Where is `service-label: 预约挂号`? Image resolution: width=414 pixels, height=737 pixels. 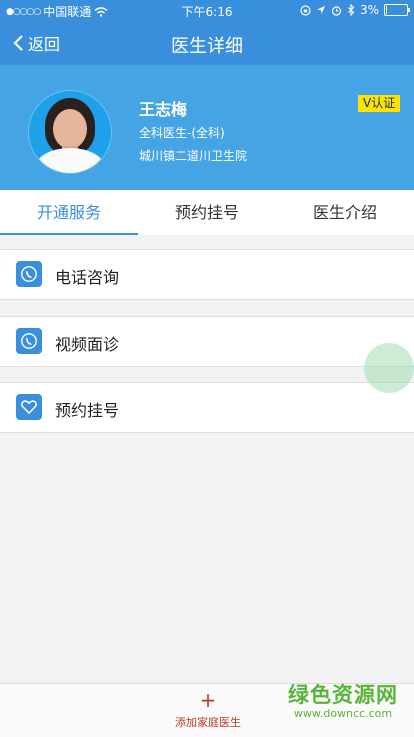 service-label: 预约挂号 is located at coordinates (87, 410).